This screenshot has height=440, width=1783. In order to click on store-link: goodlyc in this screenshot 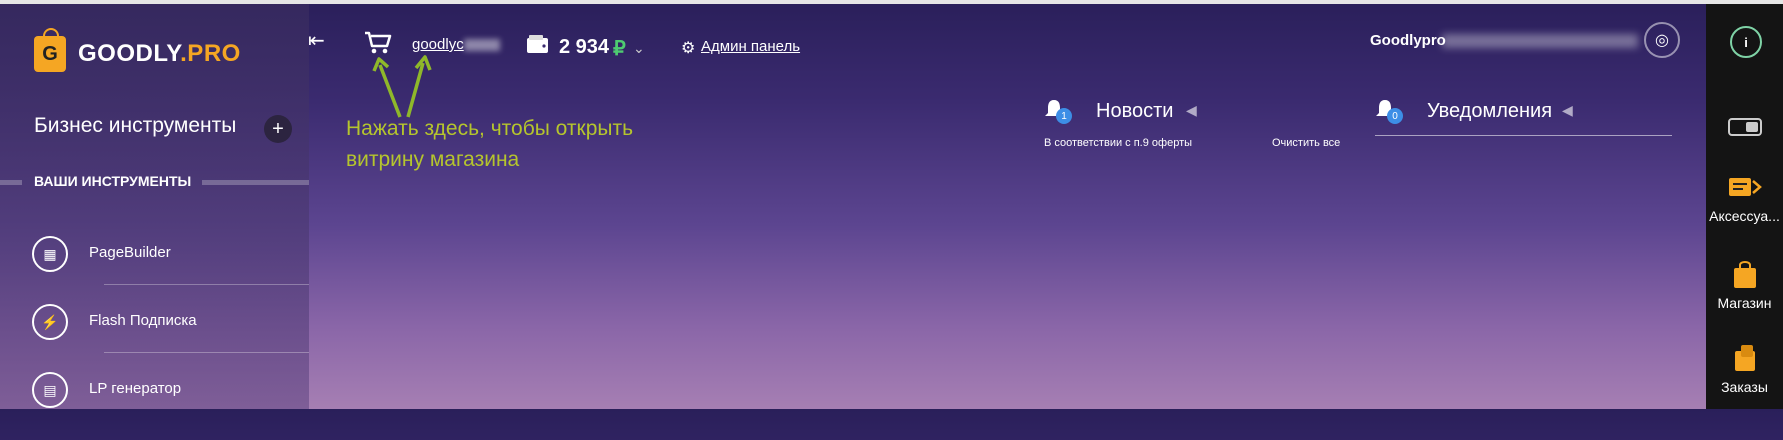, I will do `click(456, 44)`.